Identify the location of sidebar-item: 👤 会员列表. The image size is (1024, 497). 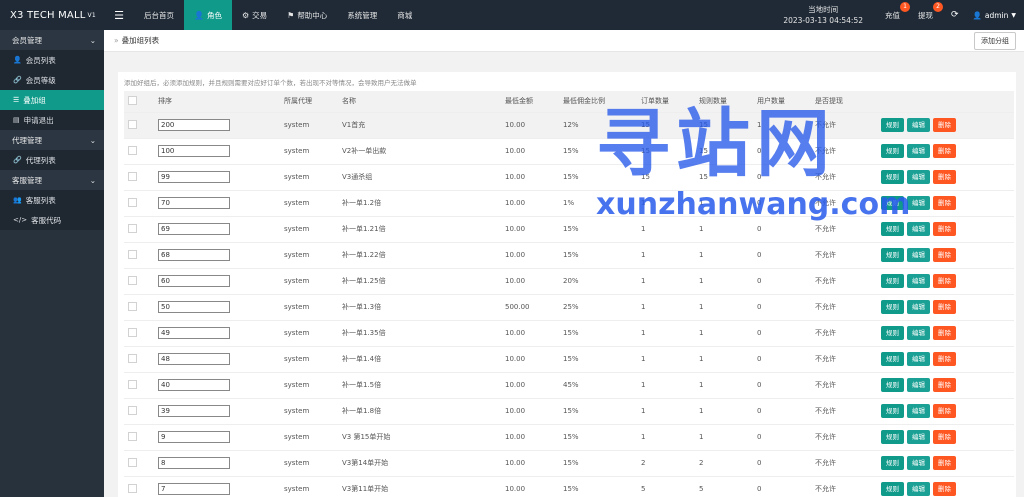
(52, 60).